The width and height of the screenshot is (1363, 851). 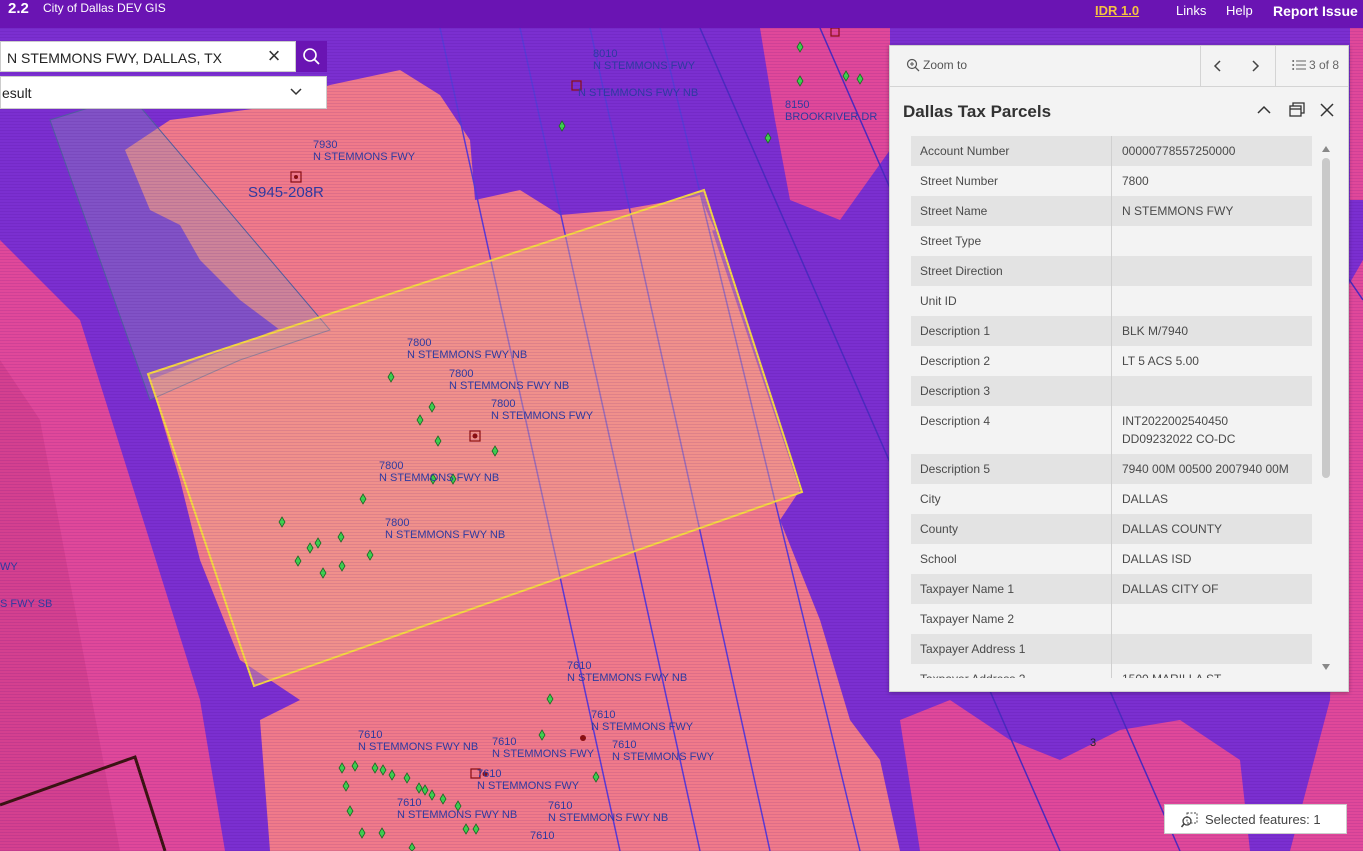 What do you see at coordinates (1315, 65) in the screenshot?
I see `feature-count-button: 3 of 8` at bounding box center [1315, 65].